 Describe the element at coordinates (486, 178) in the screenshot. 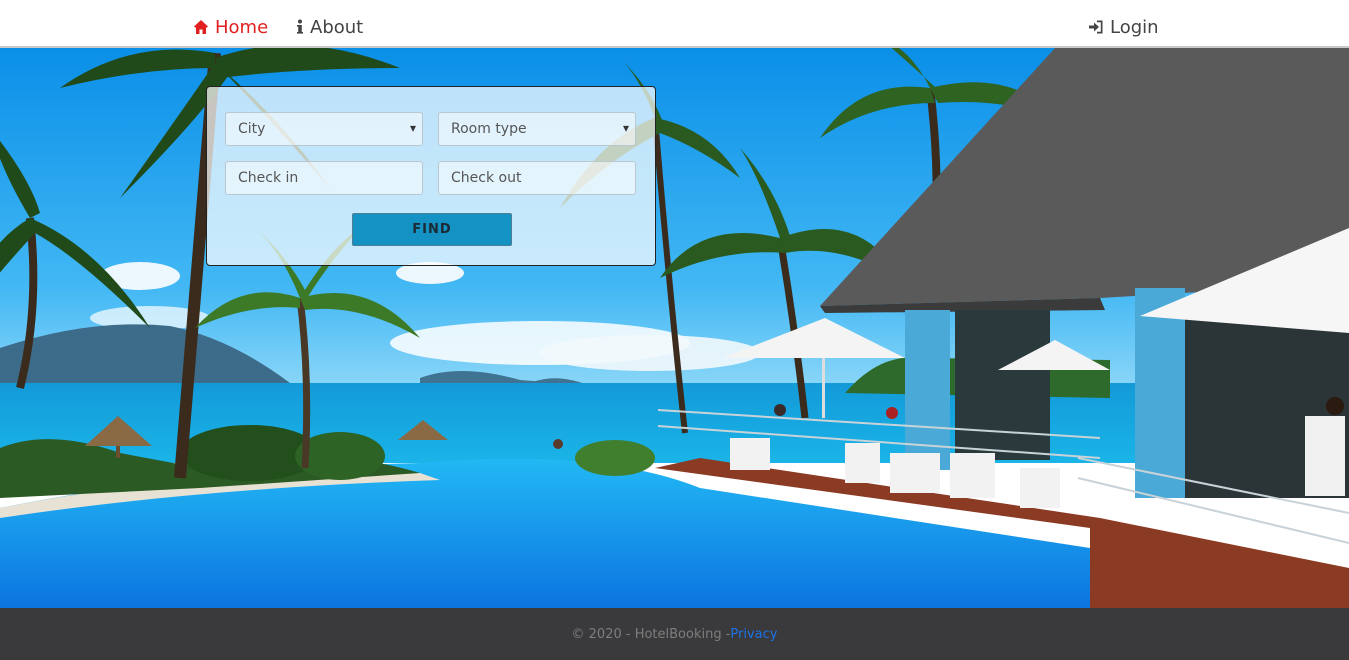

I see `check-out-placeholder: Check out` at that location.